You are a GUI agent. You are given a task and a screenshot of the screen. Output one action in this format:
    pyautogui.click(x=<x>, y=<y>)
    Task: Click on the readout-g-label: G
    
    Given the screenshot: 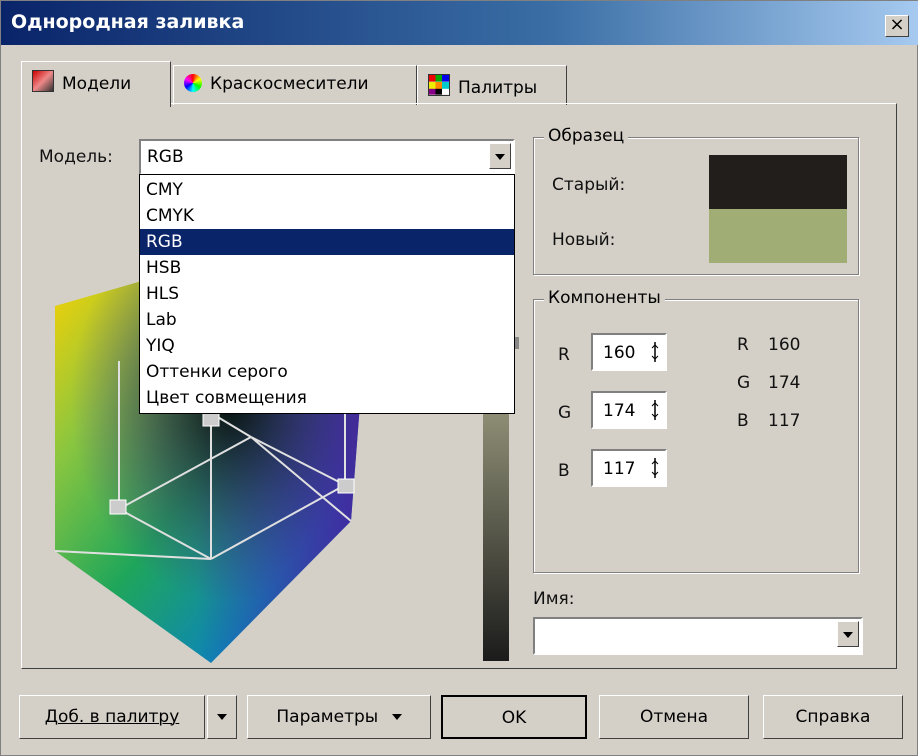 What is the action you would take?
    pyautogui.click(x=744, y=383)
    